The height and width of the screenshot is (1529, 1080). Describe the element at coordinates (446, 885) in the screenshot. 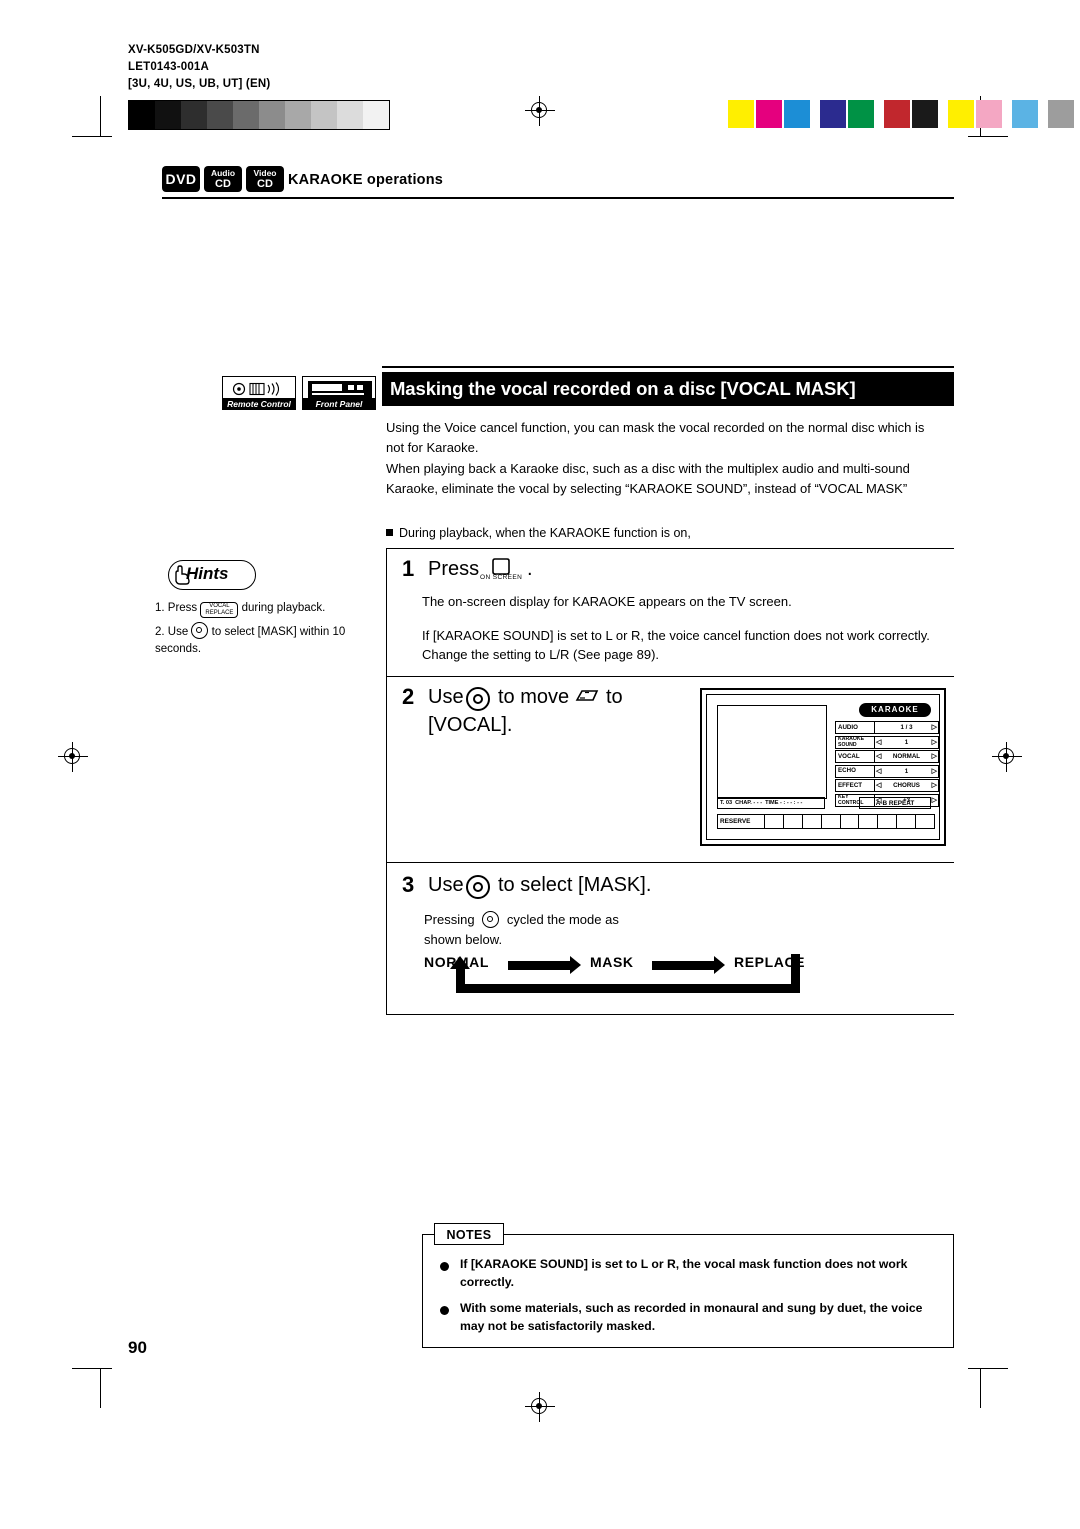

I see `step-3-verb: Use` at that location.